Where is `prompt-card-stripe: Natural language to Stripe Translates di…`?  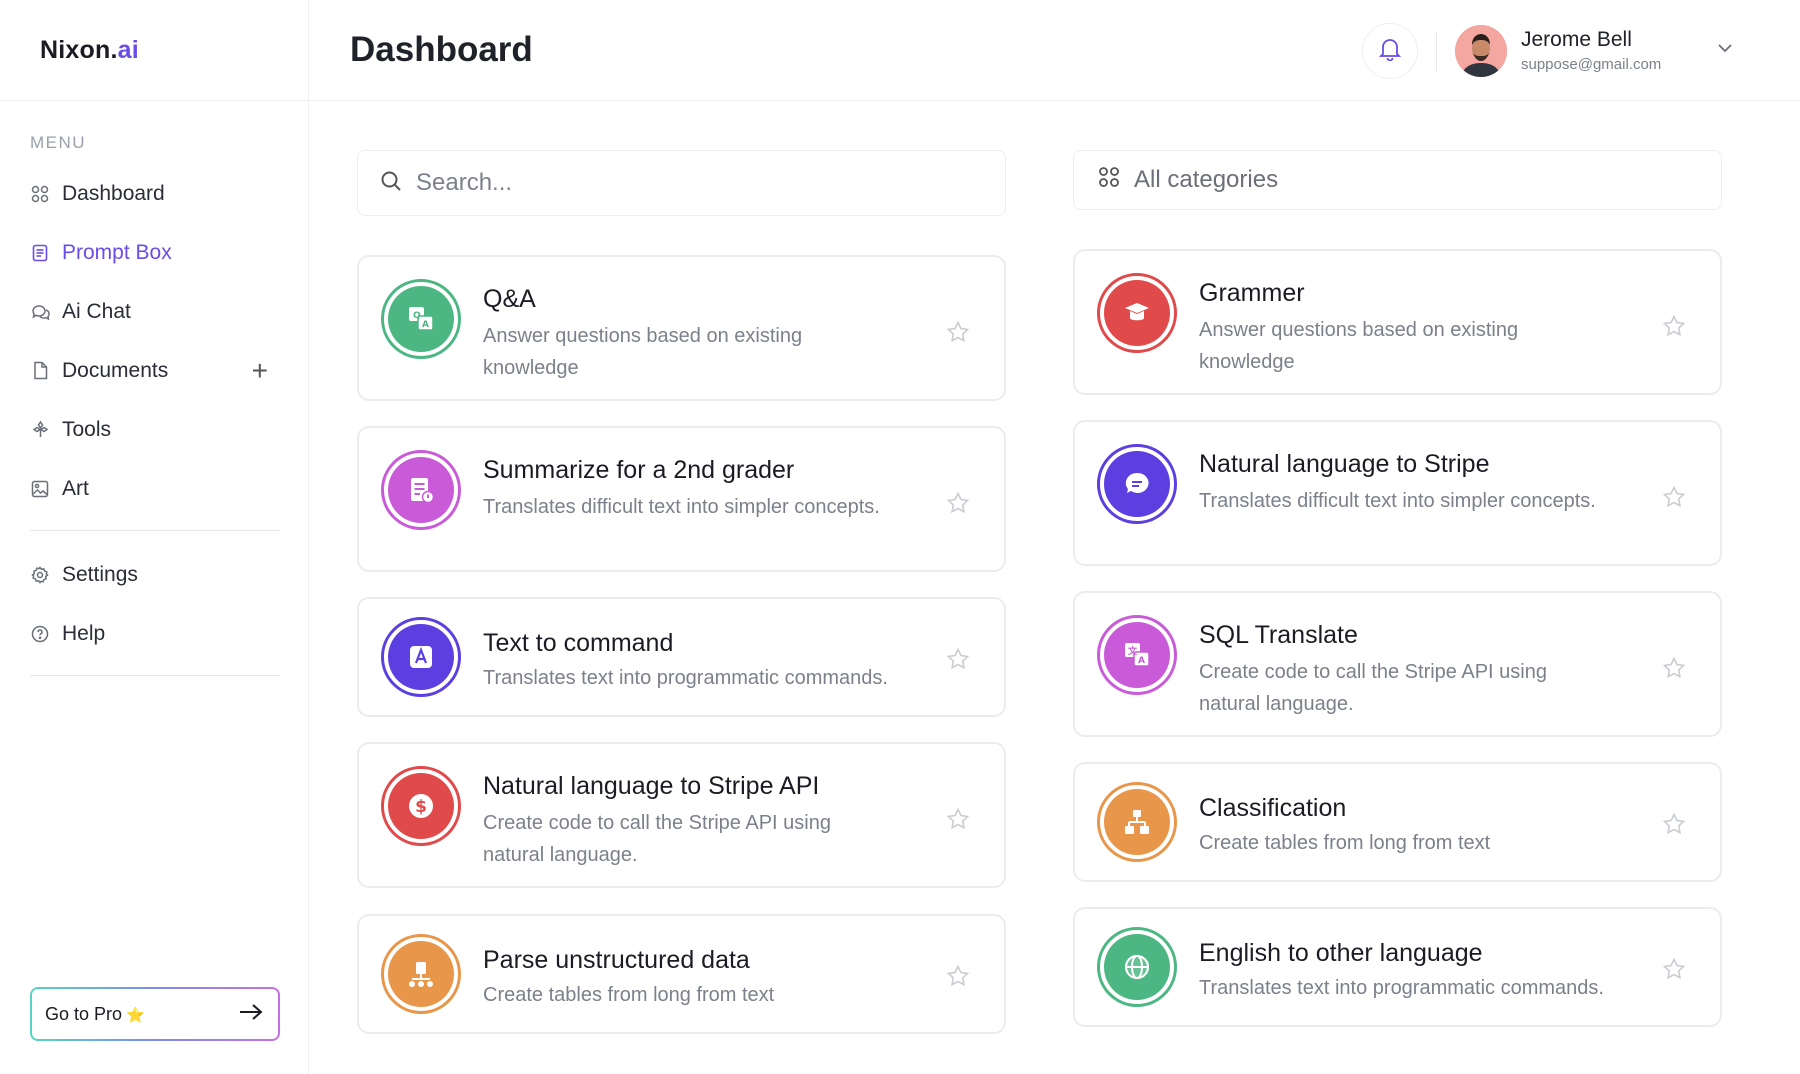 prompt-card-stripe: Natural language to Stripe Translates di… is located at coordinates (1397, 493).